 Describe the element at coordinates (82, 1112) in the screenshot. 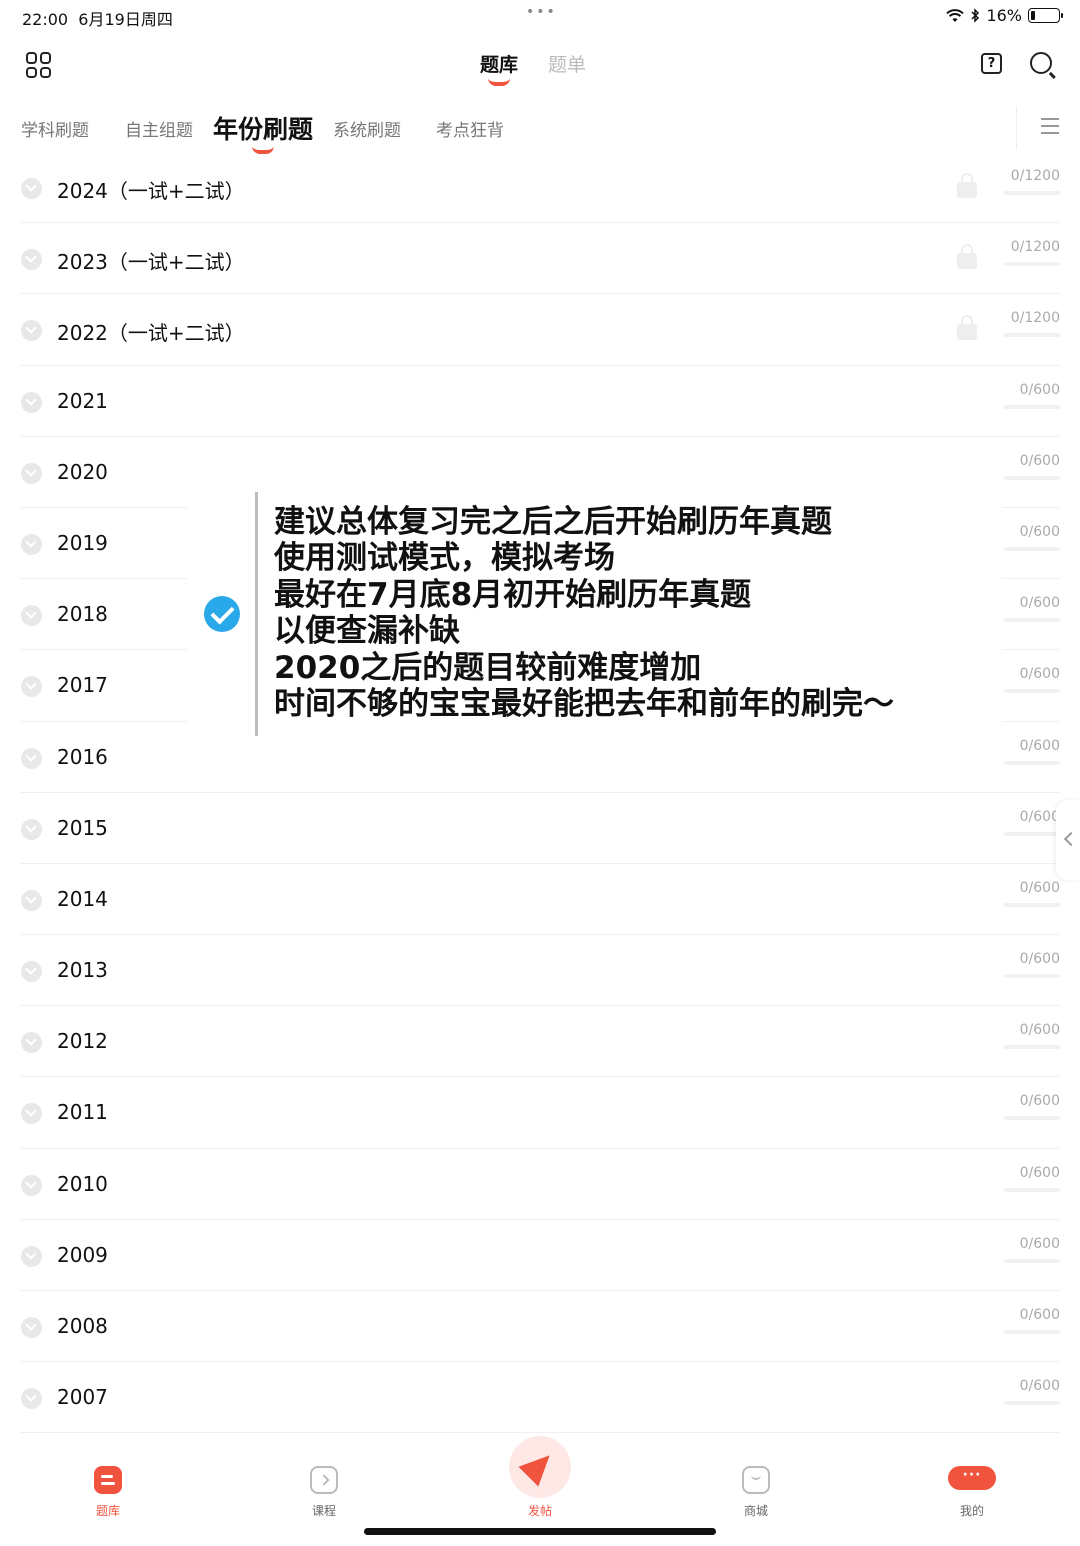

I see `year-label: 2011` at that location.